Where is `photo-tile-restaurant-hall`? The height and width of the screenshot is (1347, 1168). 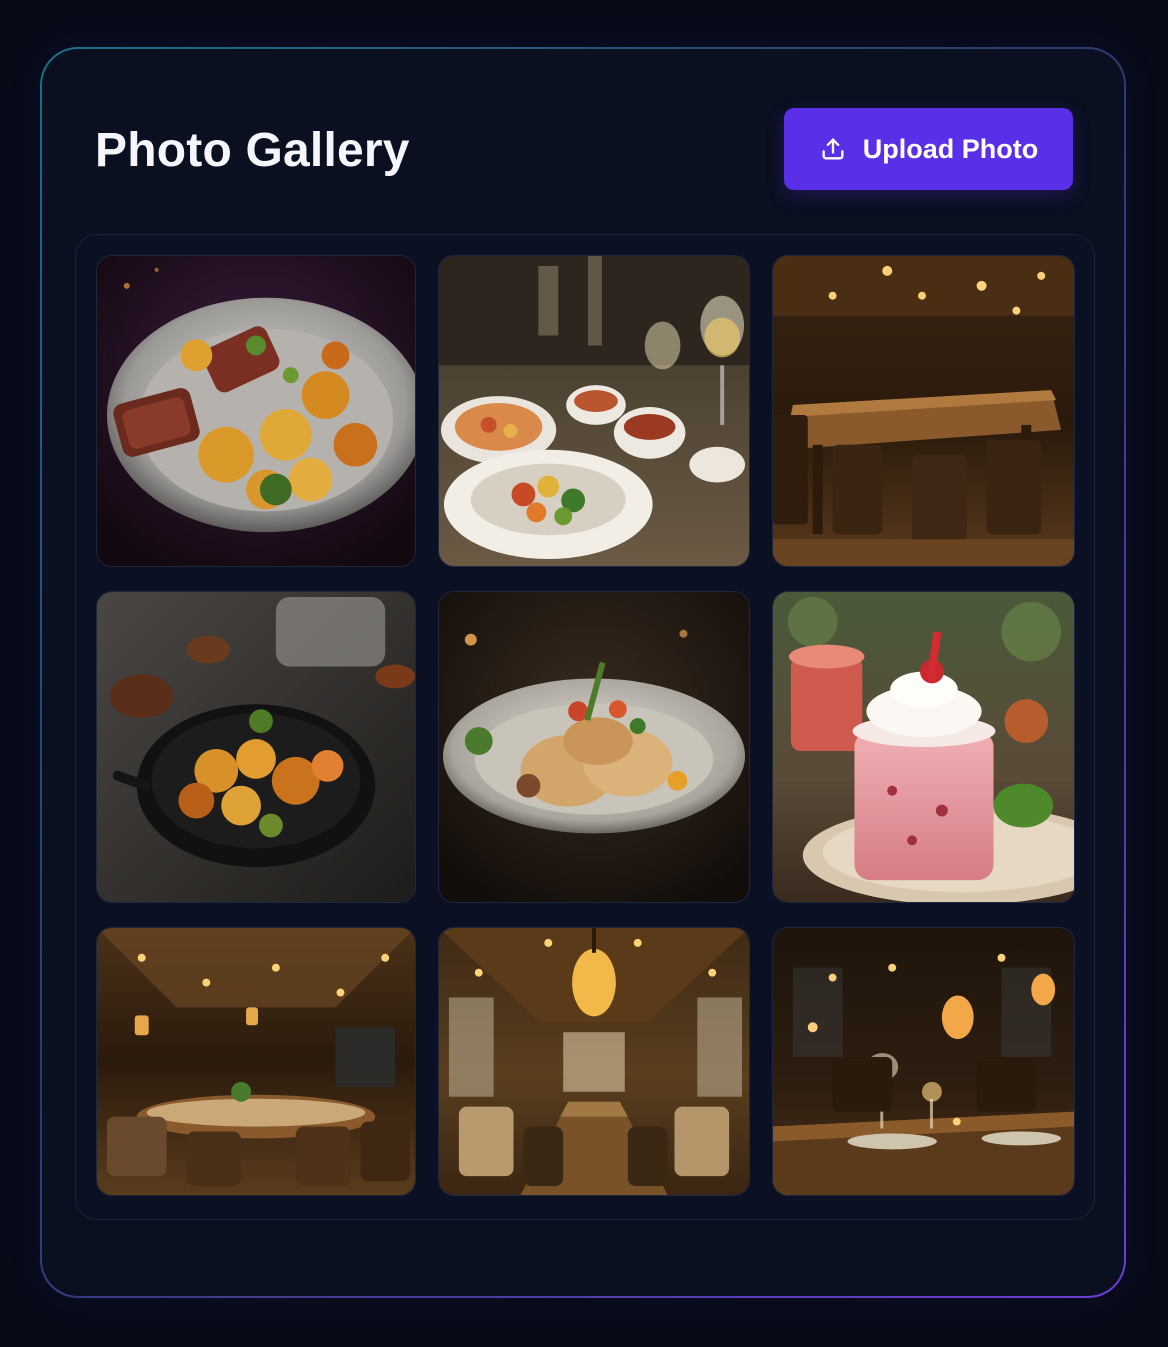
photo-tile-restaurant-hall is located at coordinates (256, 1061).